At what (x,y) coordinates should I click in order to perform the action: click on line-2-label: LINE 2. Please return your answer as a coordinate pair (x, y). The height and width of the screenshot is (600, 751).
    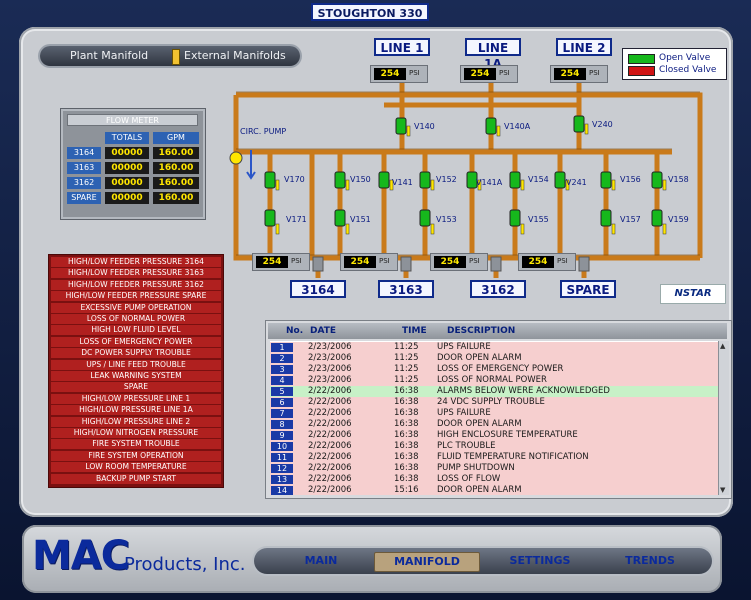
    Looking at the image, I should click on (584, 47).